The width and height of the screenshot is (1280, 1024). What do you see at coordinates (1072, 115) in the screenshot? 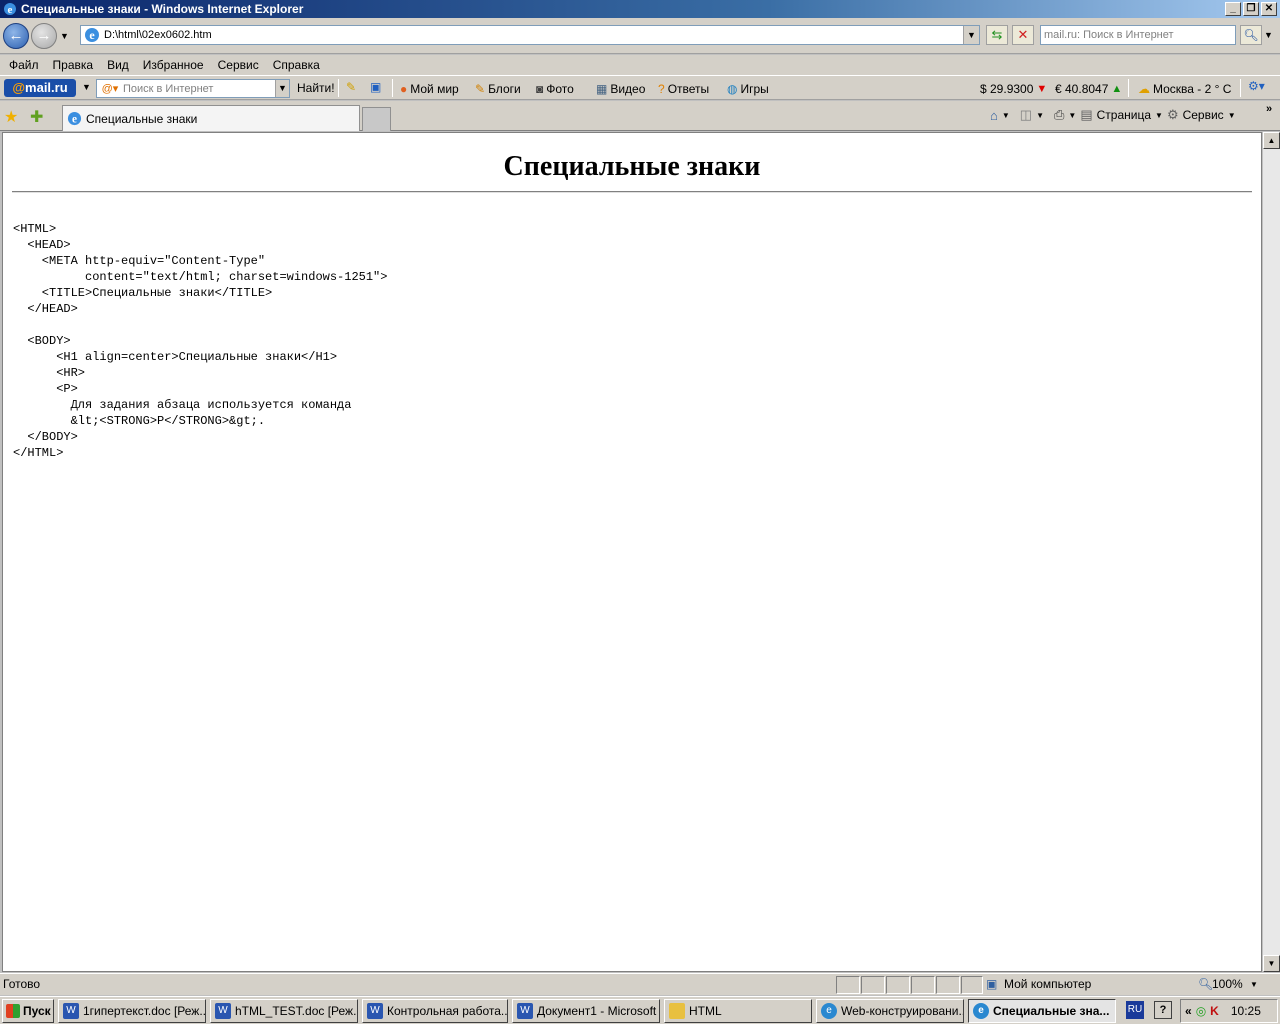
I see `print-dropdown-icon: ▼` at bounding box center [1072, 115].